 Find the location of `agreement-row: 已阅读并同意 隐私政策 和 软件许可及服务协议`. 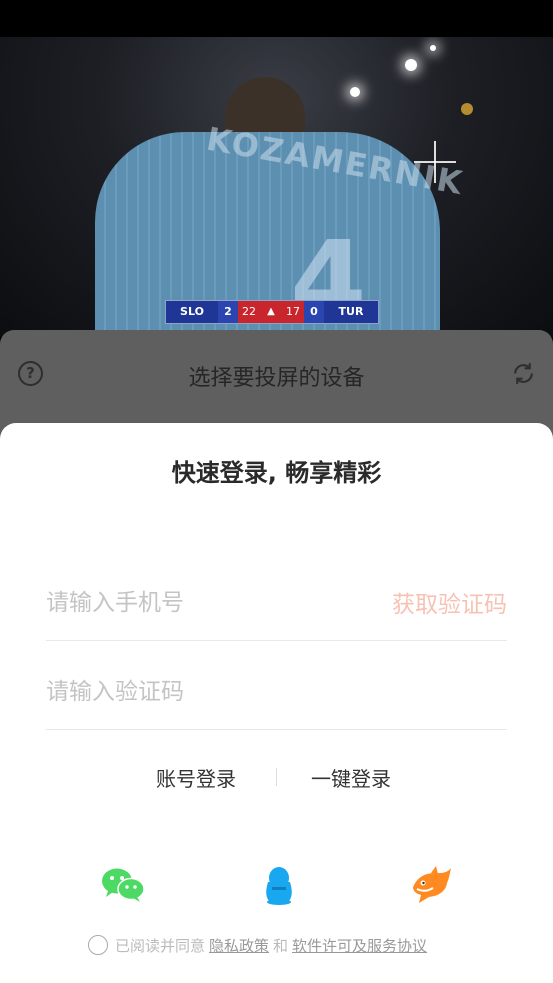

agreement-row: 已阅读并同意 隐私政策 和 软件许可及服务协议 is located at coordinates (259, 945).